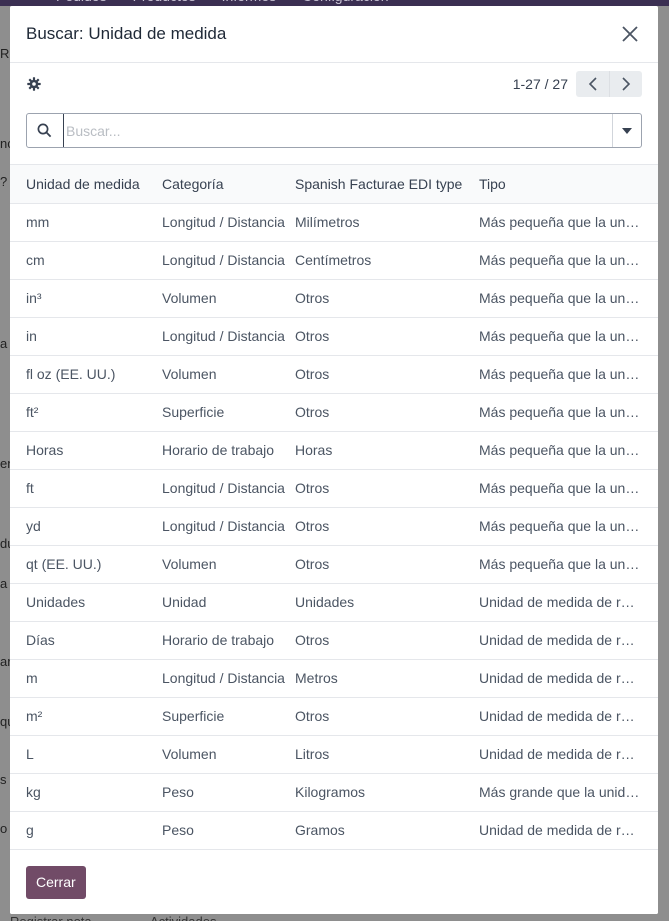 This screenshot has width=669, height=921. What do you see at coordinates (33, 792) in the screenshot?
I see `cell-unit: kg` at bounding box center [33, 792].